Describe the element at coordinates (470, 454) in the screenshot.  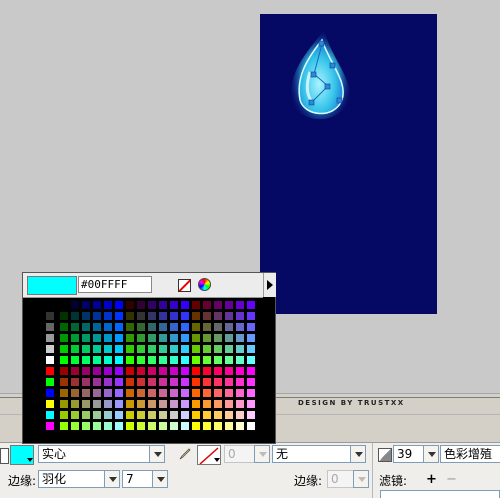
I see `blend-mode-select: 色彩增殖` at that location.